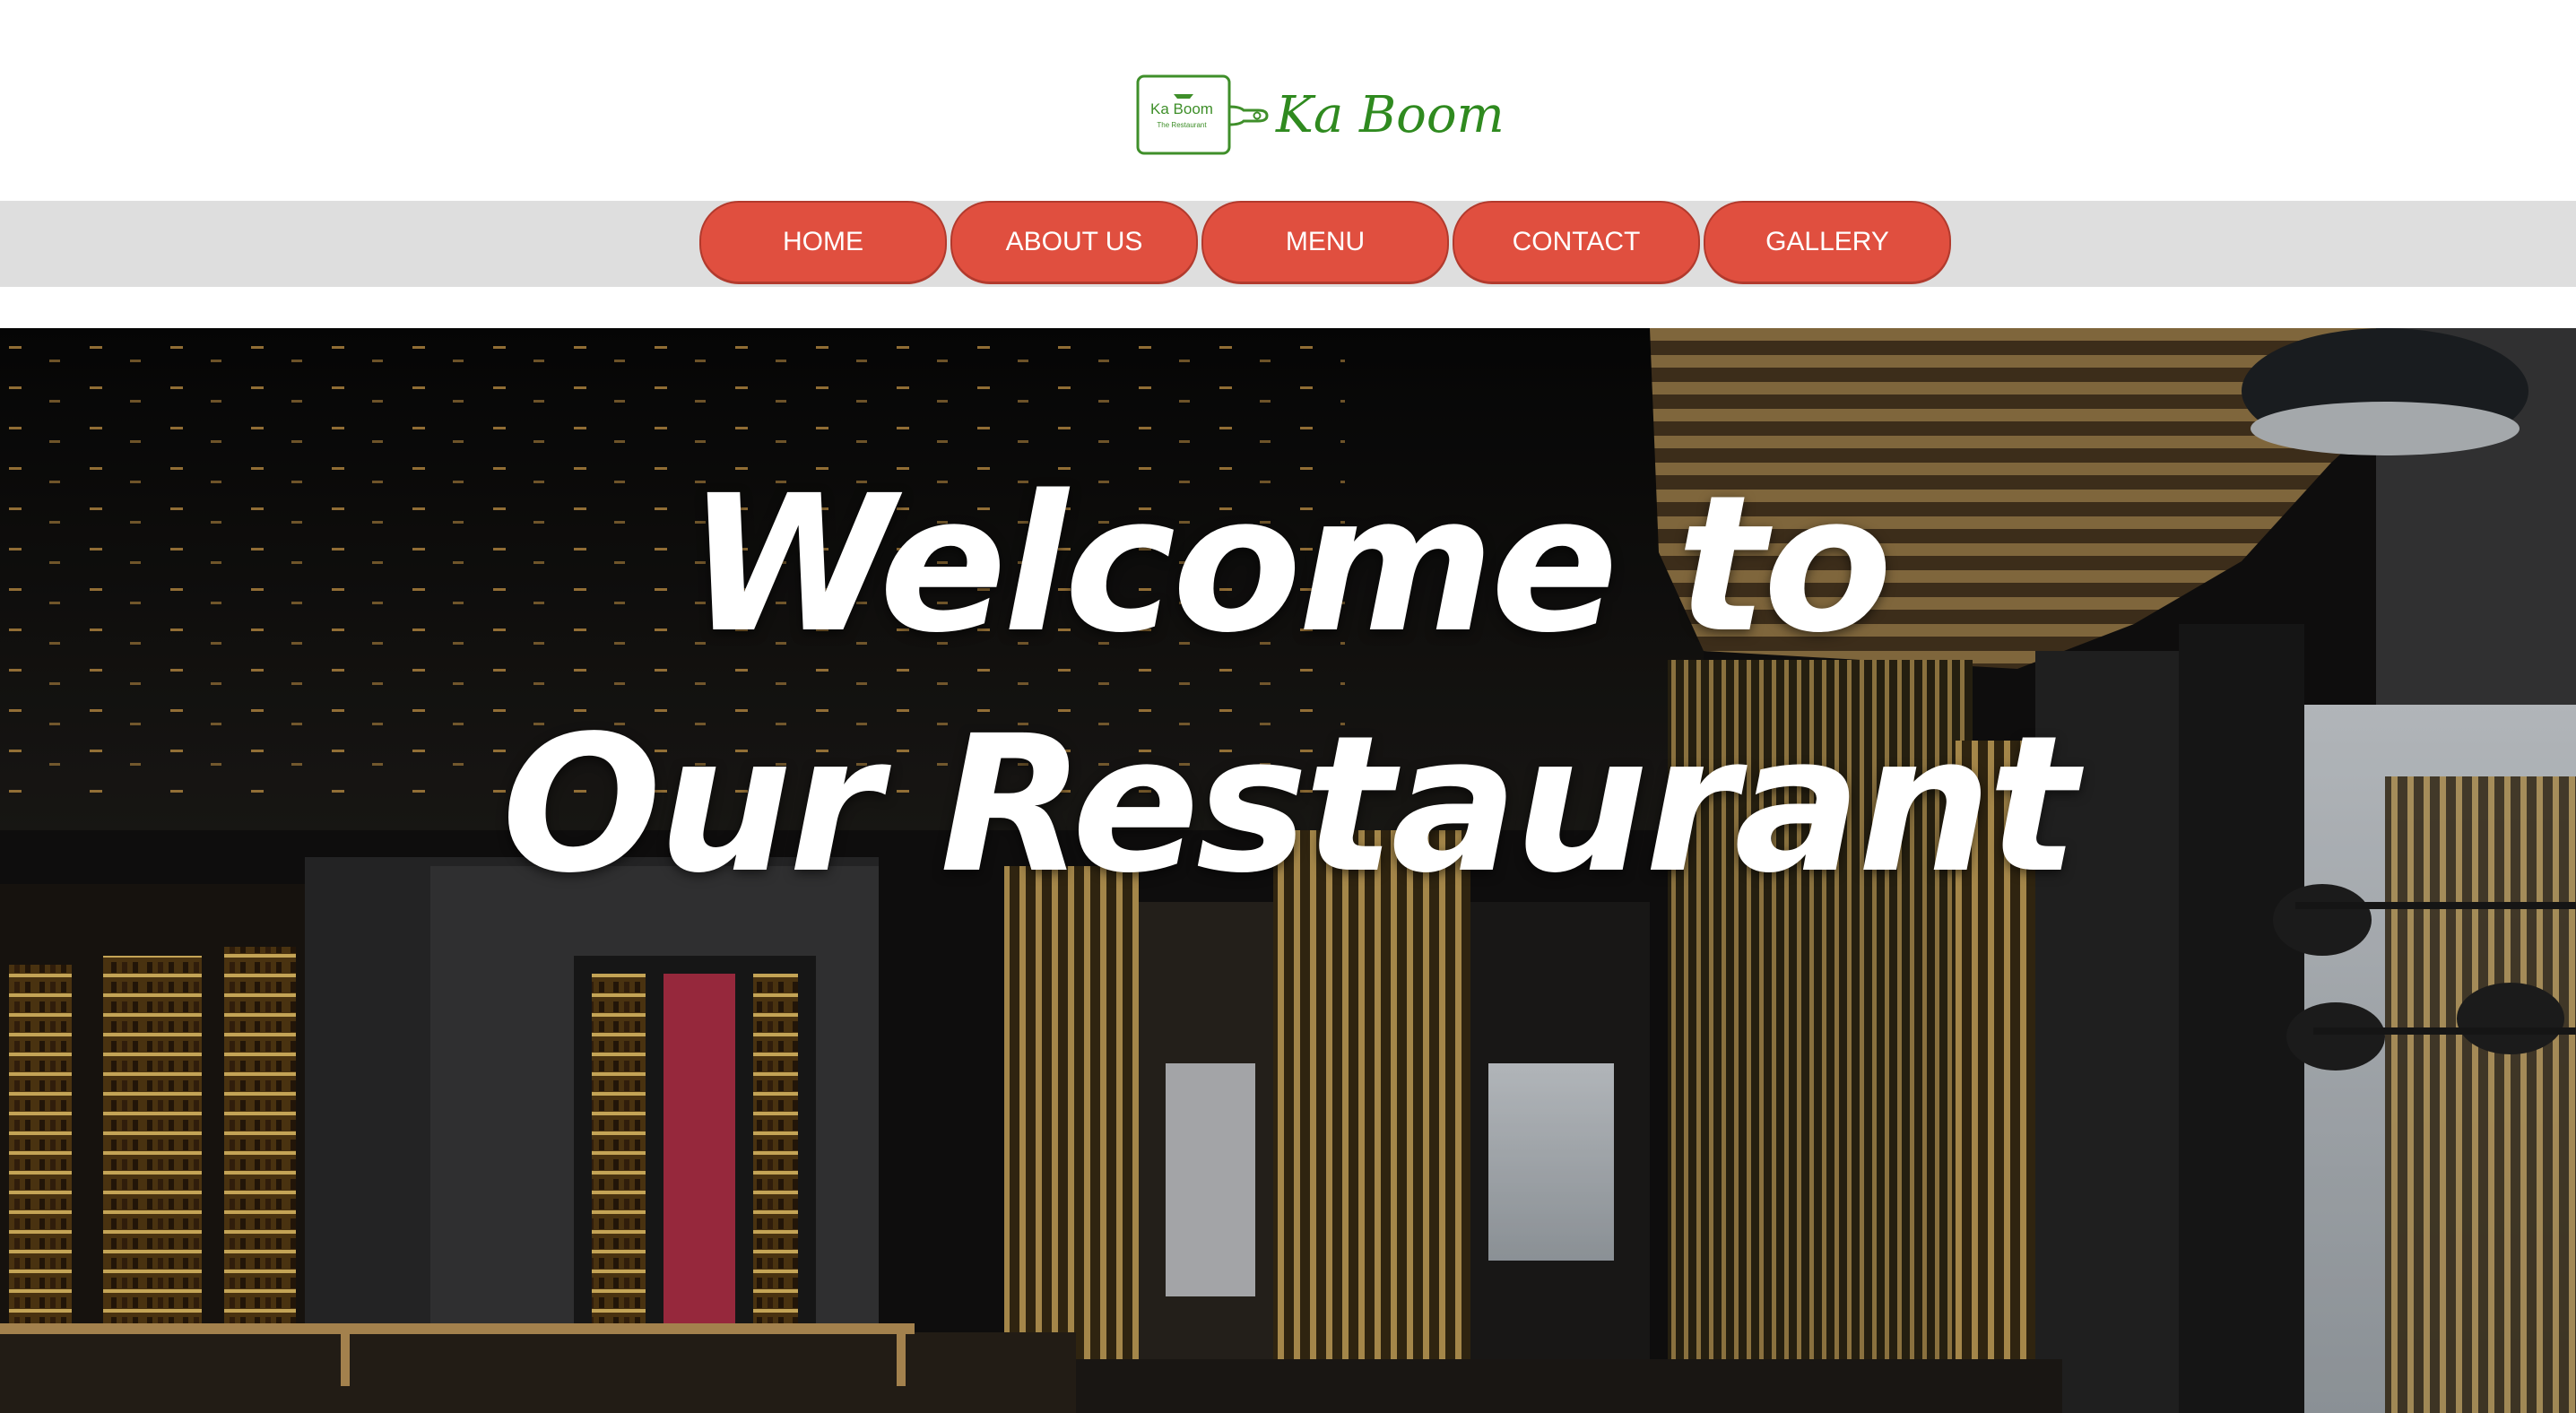 This screenshot has width=2576, height=1413. Describe the element at coordinates (1576, 242) in the screenshot. I see `nav-contact-button: CONTACT` at that location.